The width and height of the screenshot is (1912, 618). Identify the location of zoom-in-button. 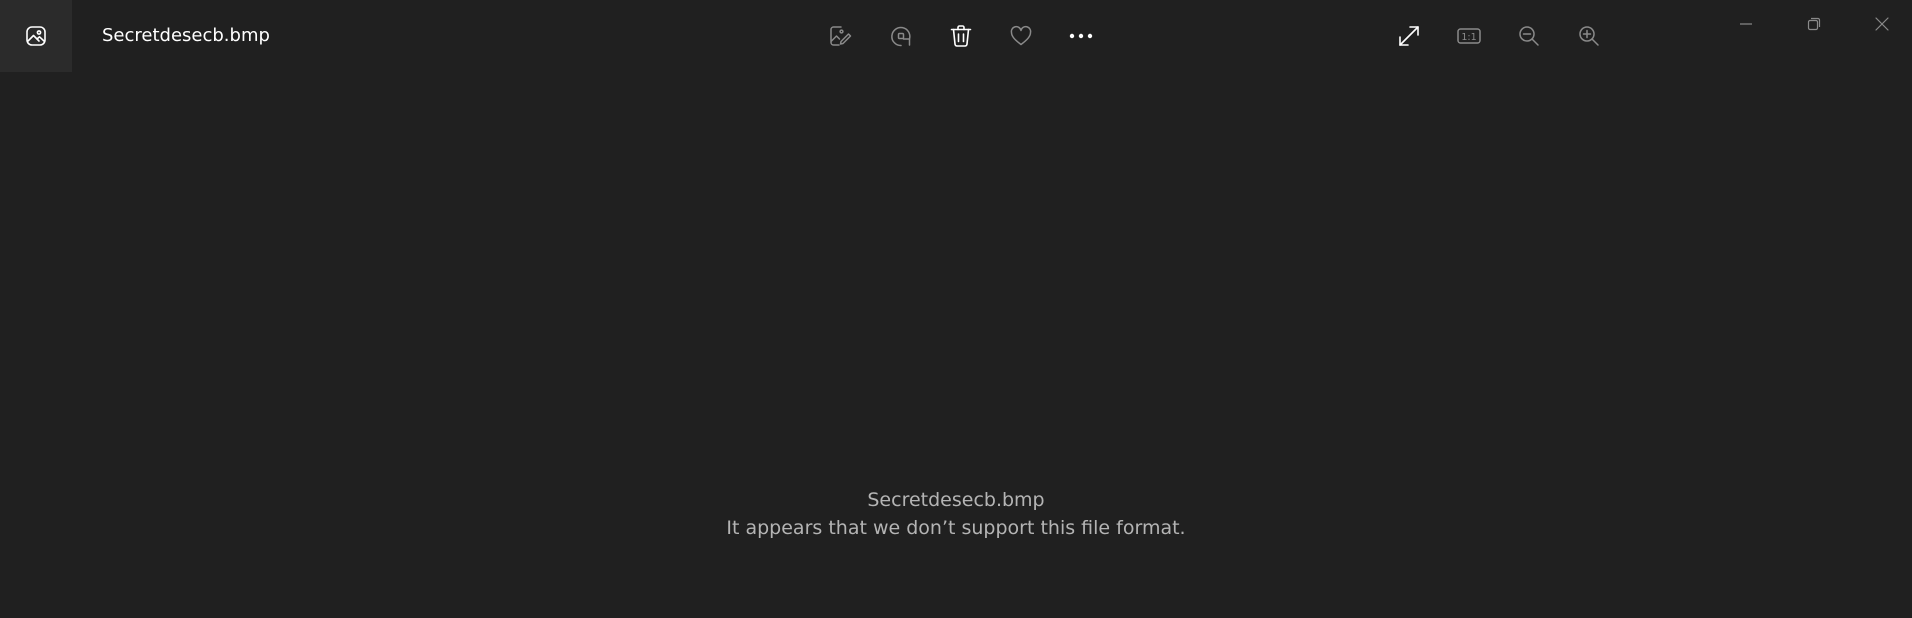
(1589, 36).